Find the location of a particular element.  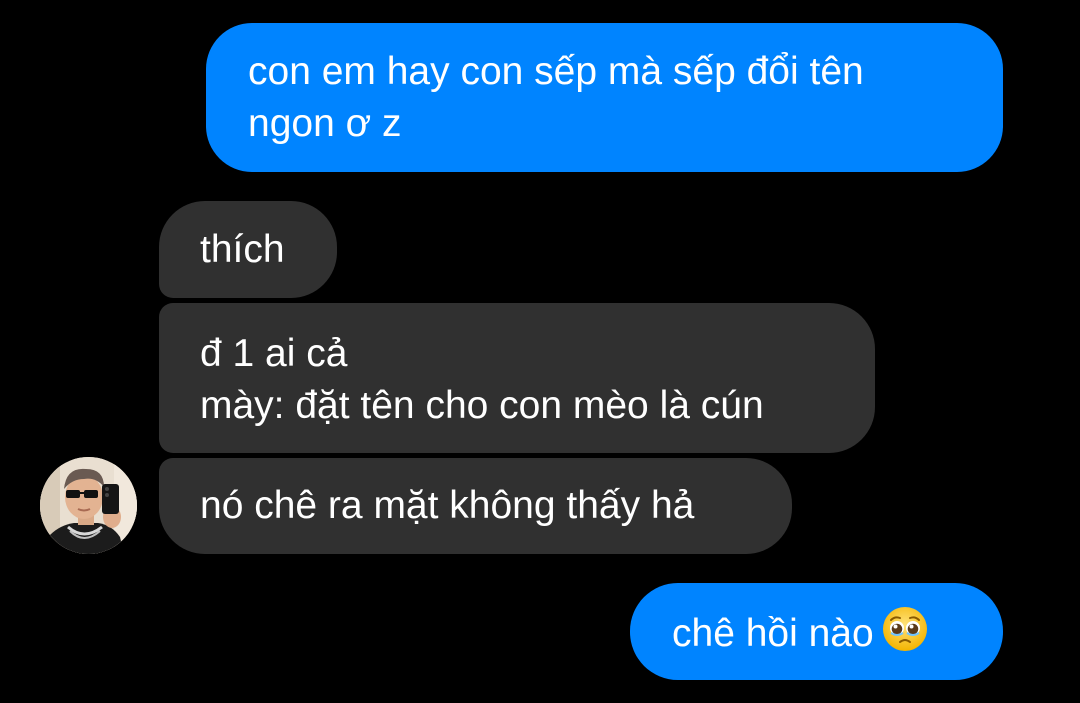

message-text-line: chê hồi nào is located at coordinates (837, 636).